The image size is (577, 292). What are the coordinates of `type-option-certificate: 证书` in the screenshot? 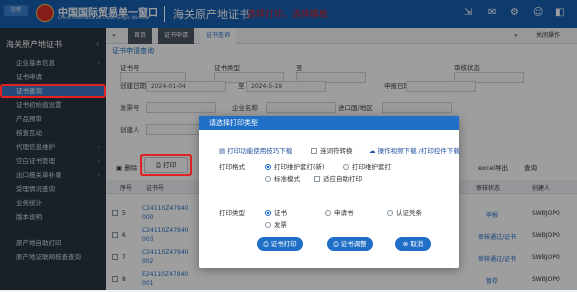 It's located at (276, 212).